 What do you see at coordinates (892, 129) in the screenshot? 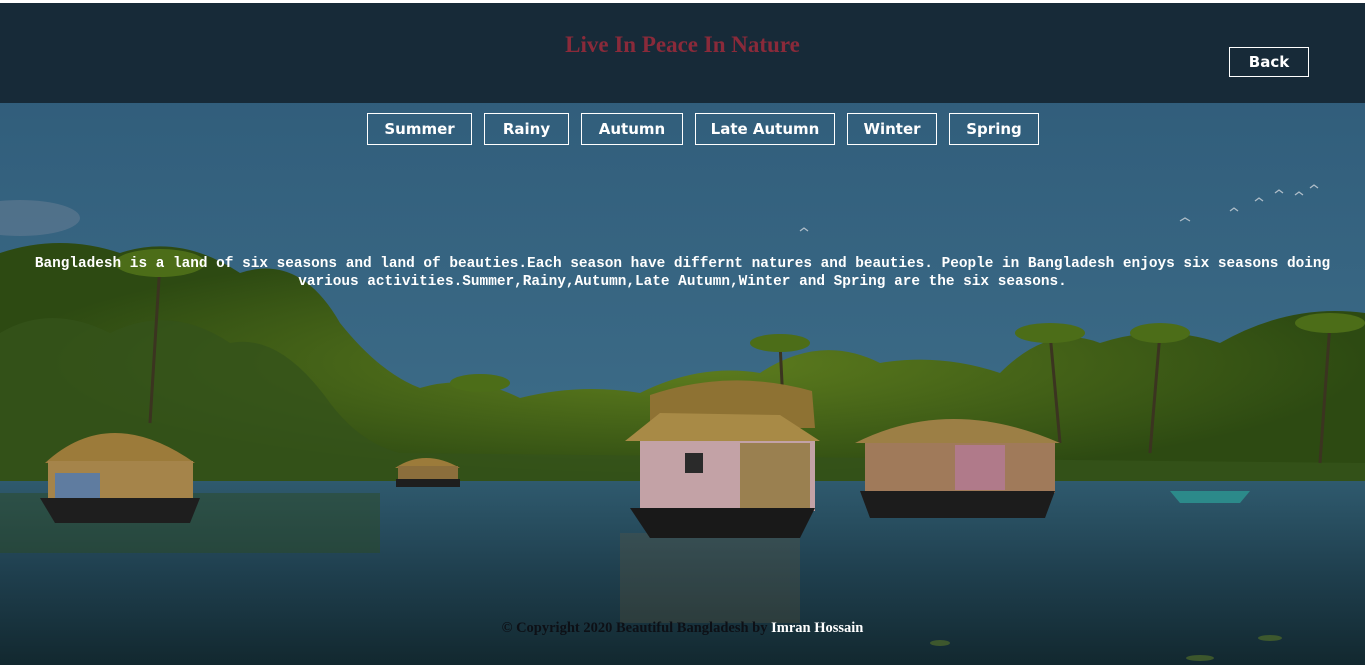
I see `winter-button: Winter` at bounding box center [892, 129].